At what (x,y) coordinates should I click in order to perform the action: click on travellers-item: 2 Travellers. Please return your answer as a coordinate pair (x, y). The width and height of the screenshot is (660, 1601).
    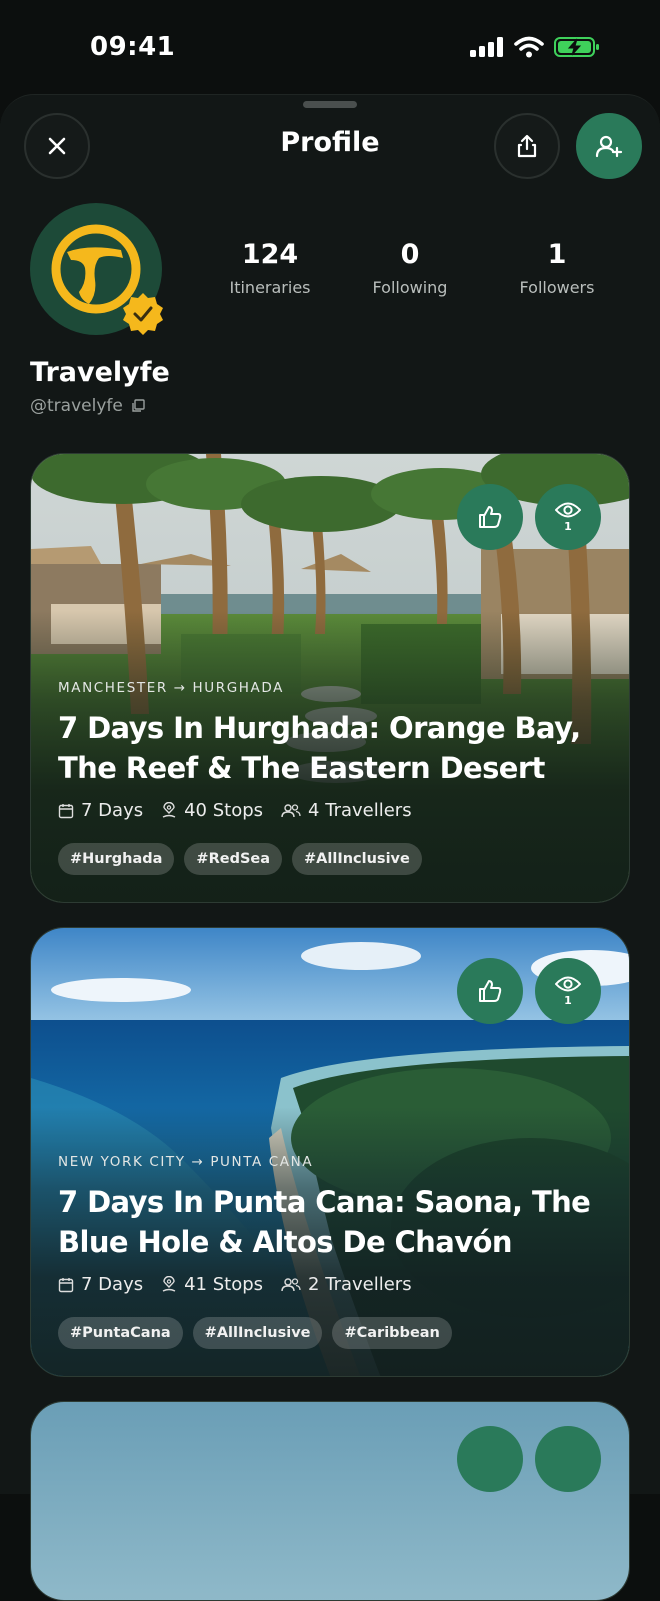
    Looking at the image, I should click on (346, 1284).